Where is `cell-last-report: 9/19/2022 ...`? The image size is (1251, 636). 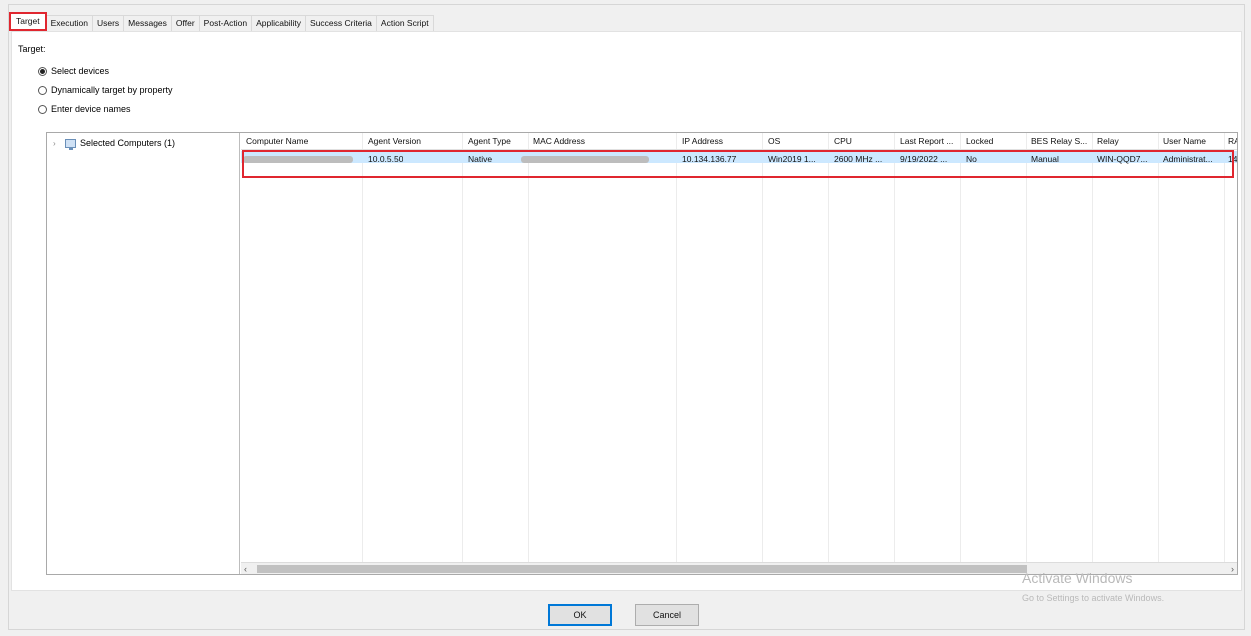
cell-last-report: 9/19/2022 ... is located at coordinates (924, 159).